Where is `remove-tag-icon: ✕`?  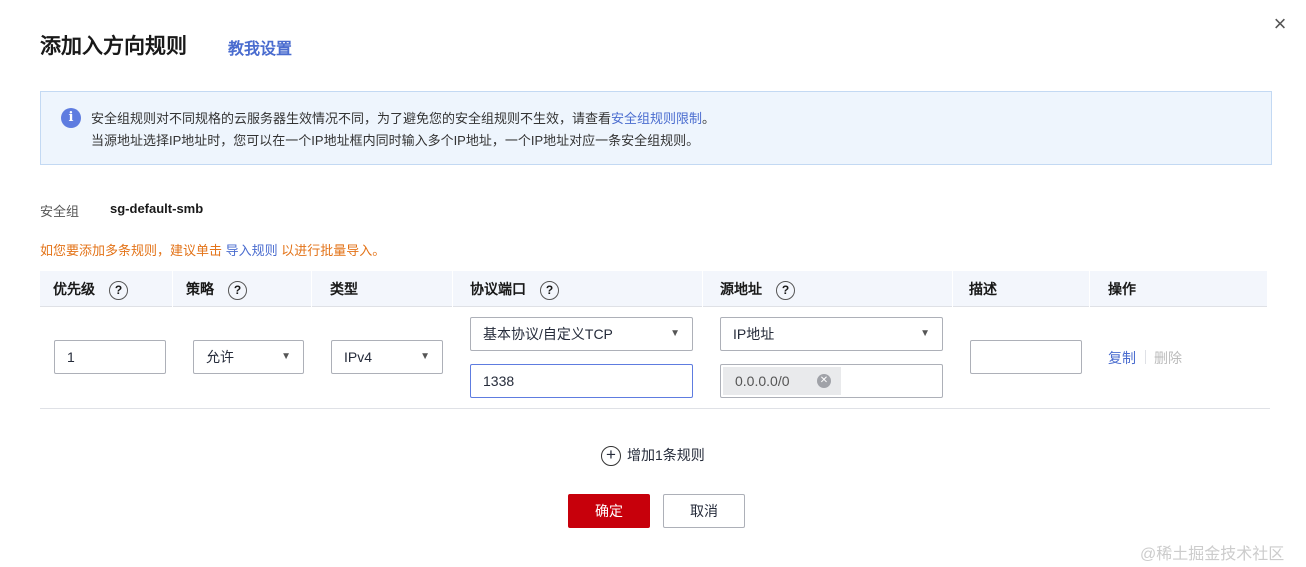
remove-tag-icon: ✕ is located at coordinates (824, 381).